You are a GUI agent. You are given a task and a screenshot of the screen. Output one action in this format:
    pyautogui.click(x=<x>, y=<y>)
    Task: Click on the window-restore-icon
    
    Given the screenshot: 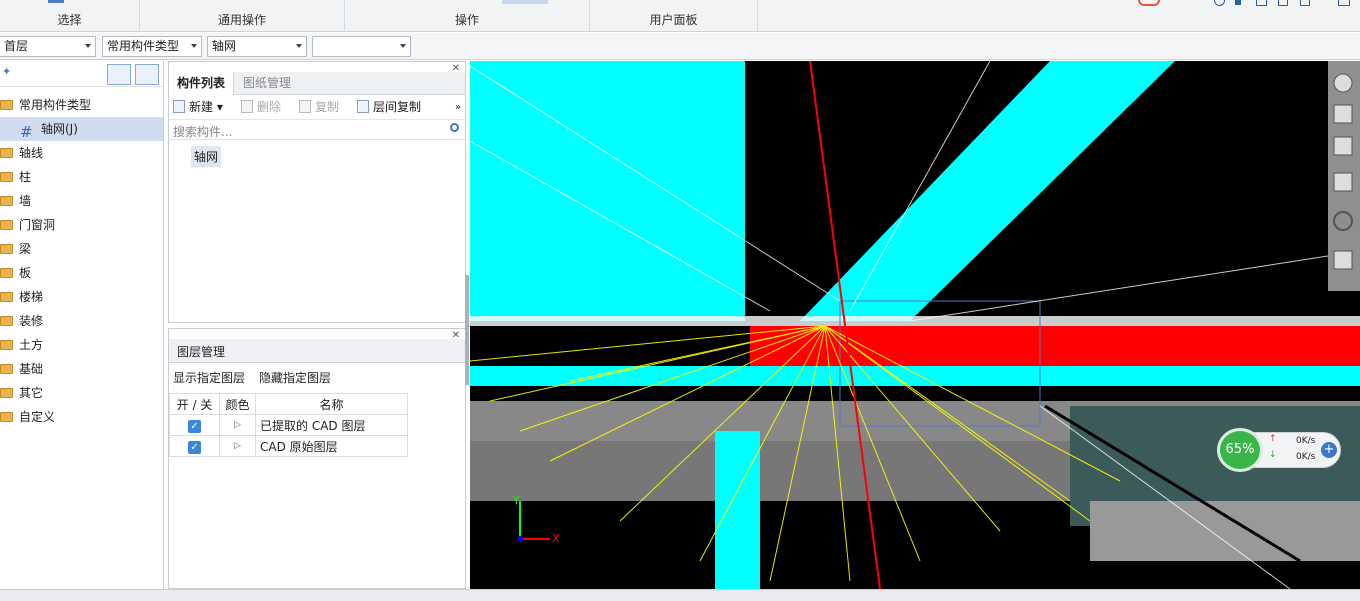 What is the action you would take?
    pyautogui.click(x=1344, y=3)
    